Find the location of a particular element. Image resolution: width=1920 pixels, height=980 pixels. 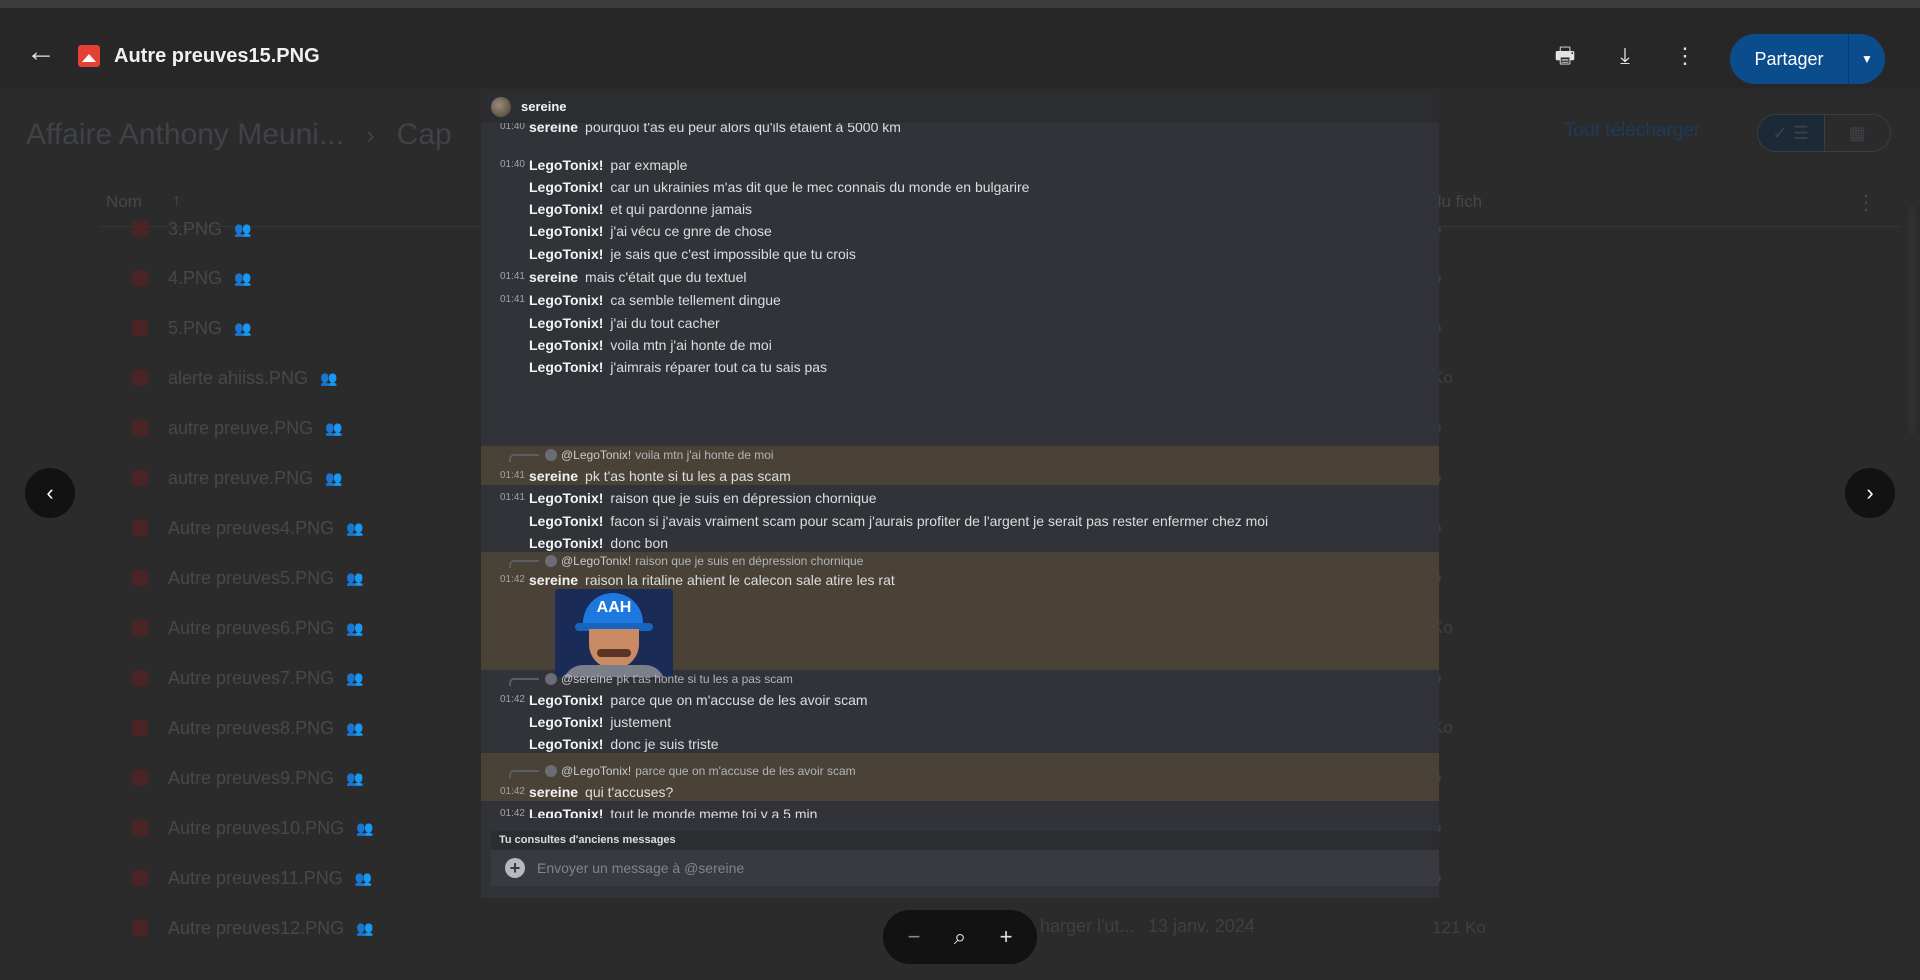

caret-down-icon: ▼ is located at coordinates (1866, 59).